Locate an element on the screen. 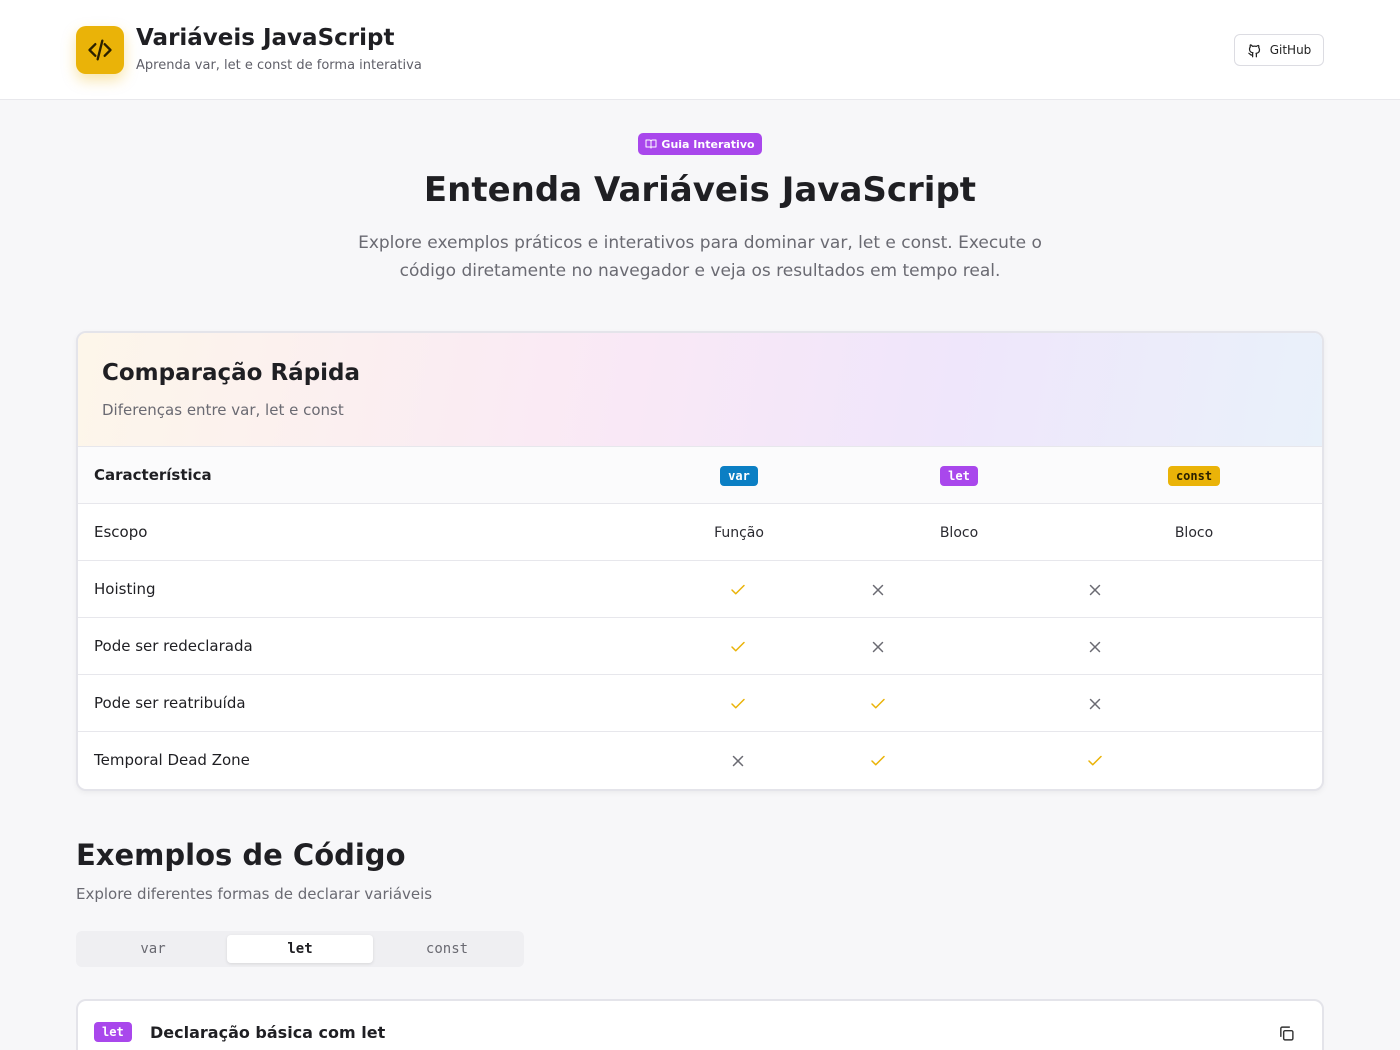 The height and width of the screenshot is (1050, 1400). tab-let: let is located at coordinates (300, 949).